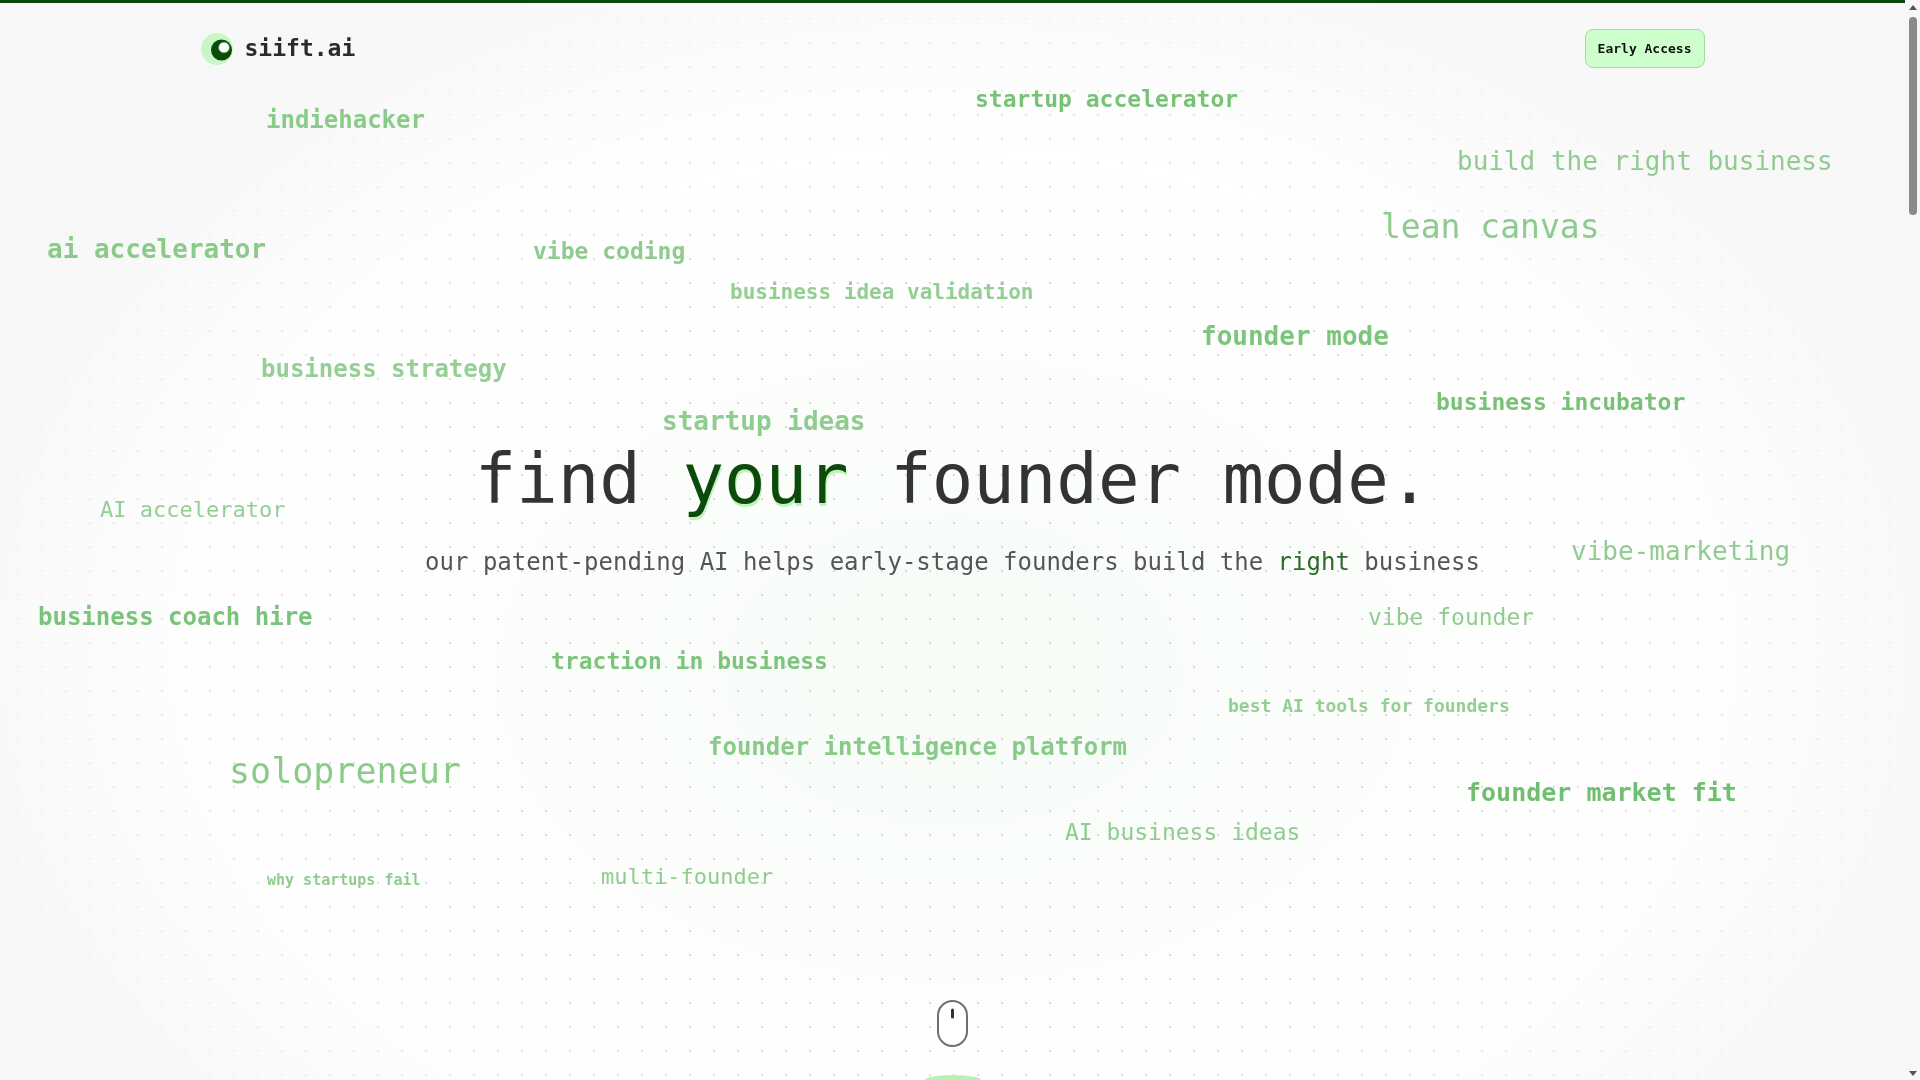 This screenshot has width=1920, height=1080. I want to click on keyword-text: startup ideas, so click(764, 422).